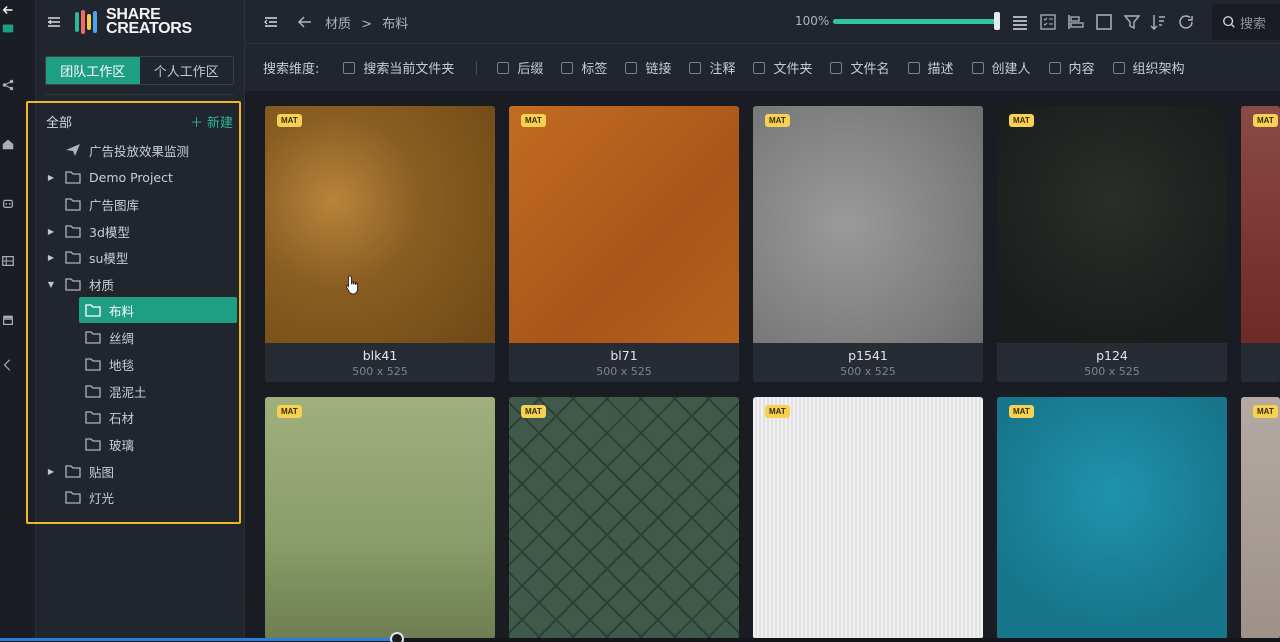  I want to click on tree-item-label: 丝绸, so click(122, 338).